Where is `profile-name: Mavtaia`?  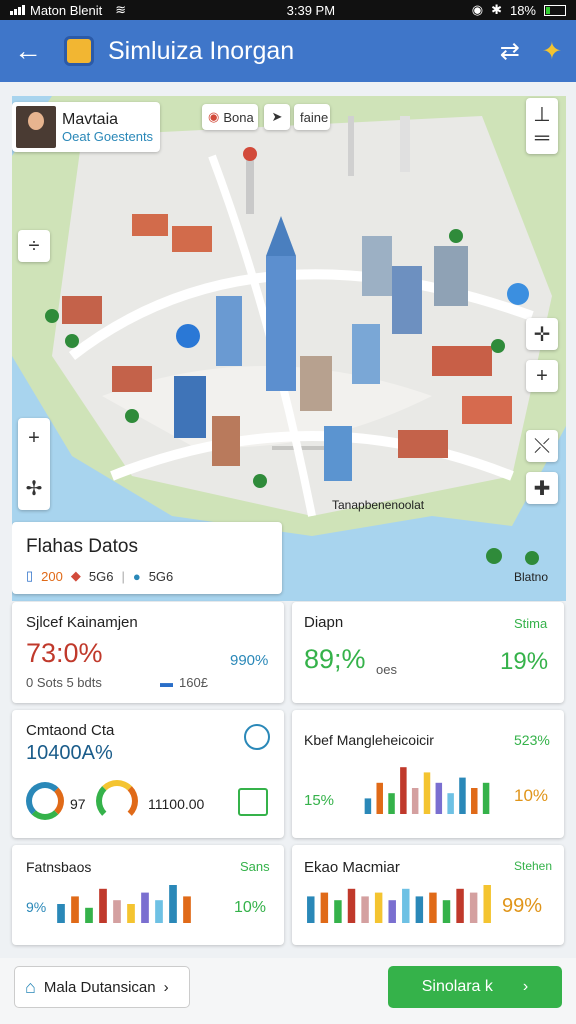
profile-name: Mavtaia is located at coordinates (90, 119).